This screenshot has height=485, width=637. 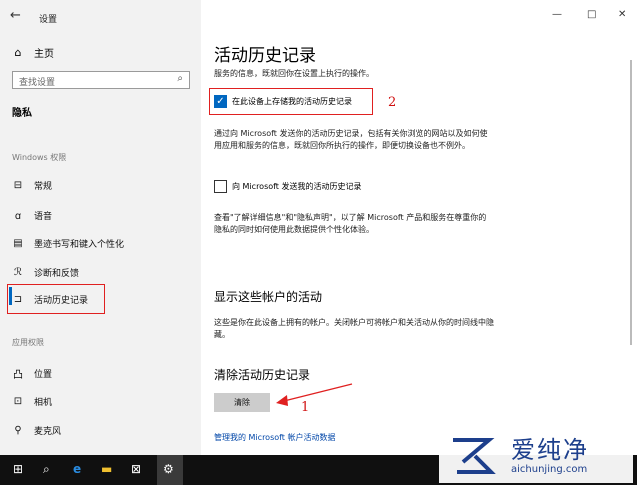 What do you see at coordinates (291, 101) in the screenshot?
I see `annotation-box-checkbox` at bounding box center [291, 101].